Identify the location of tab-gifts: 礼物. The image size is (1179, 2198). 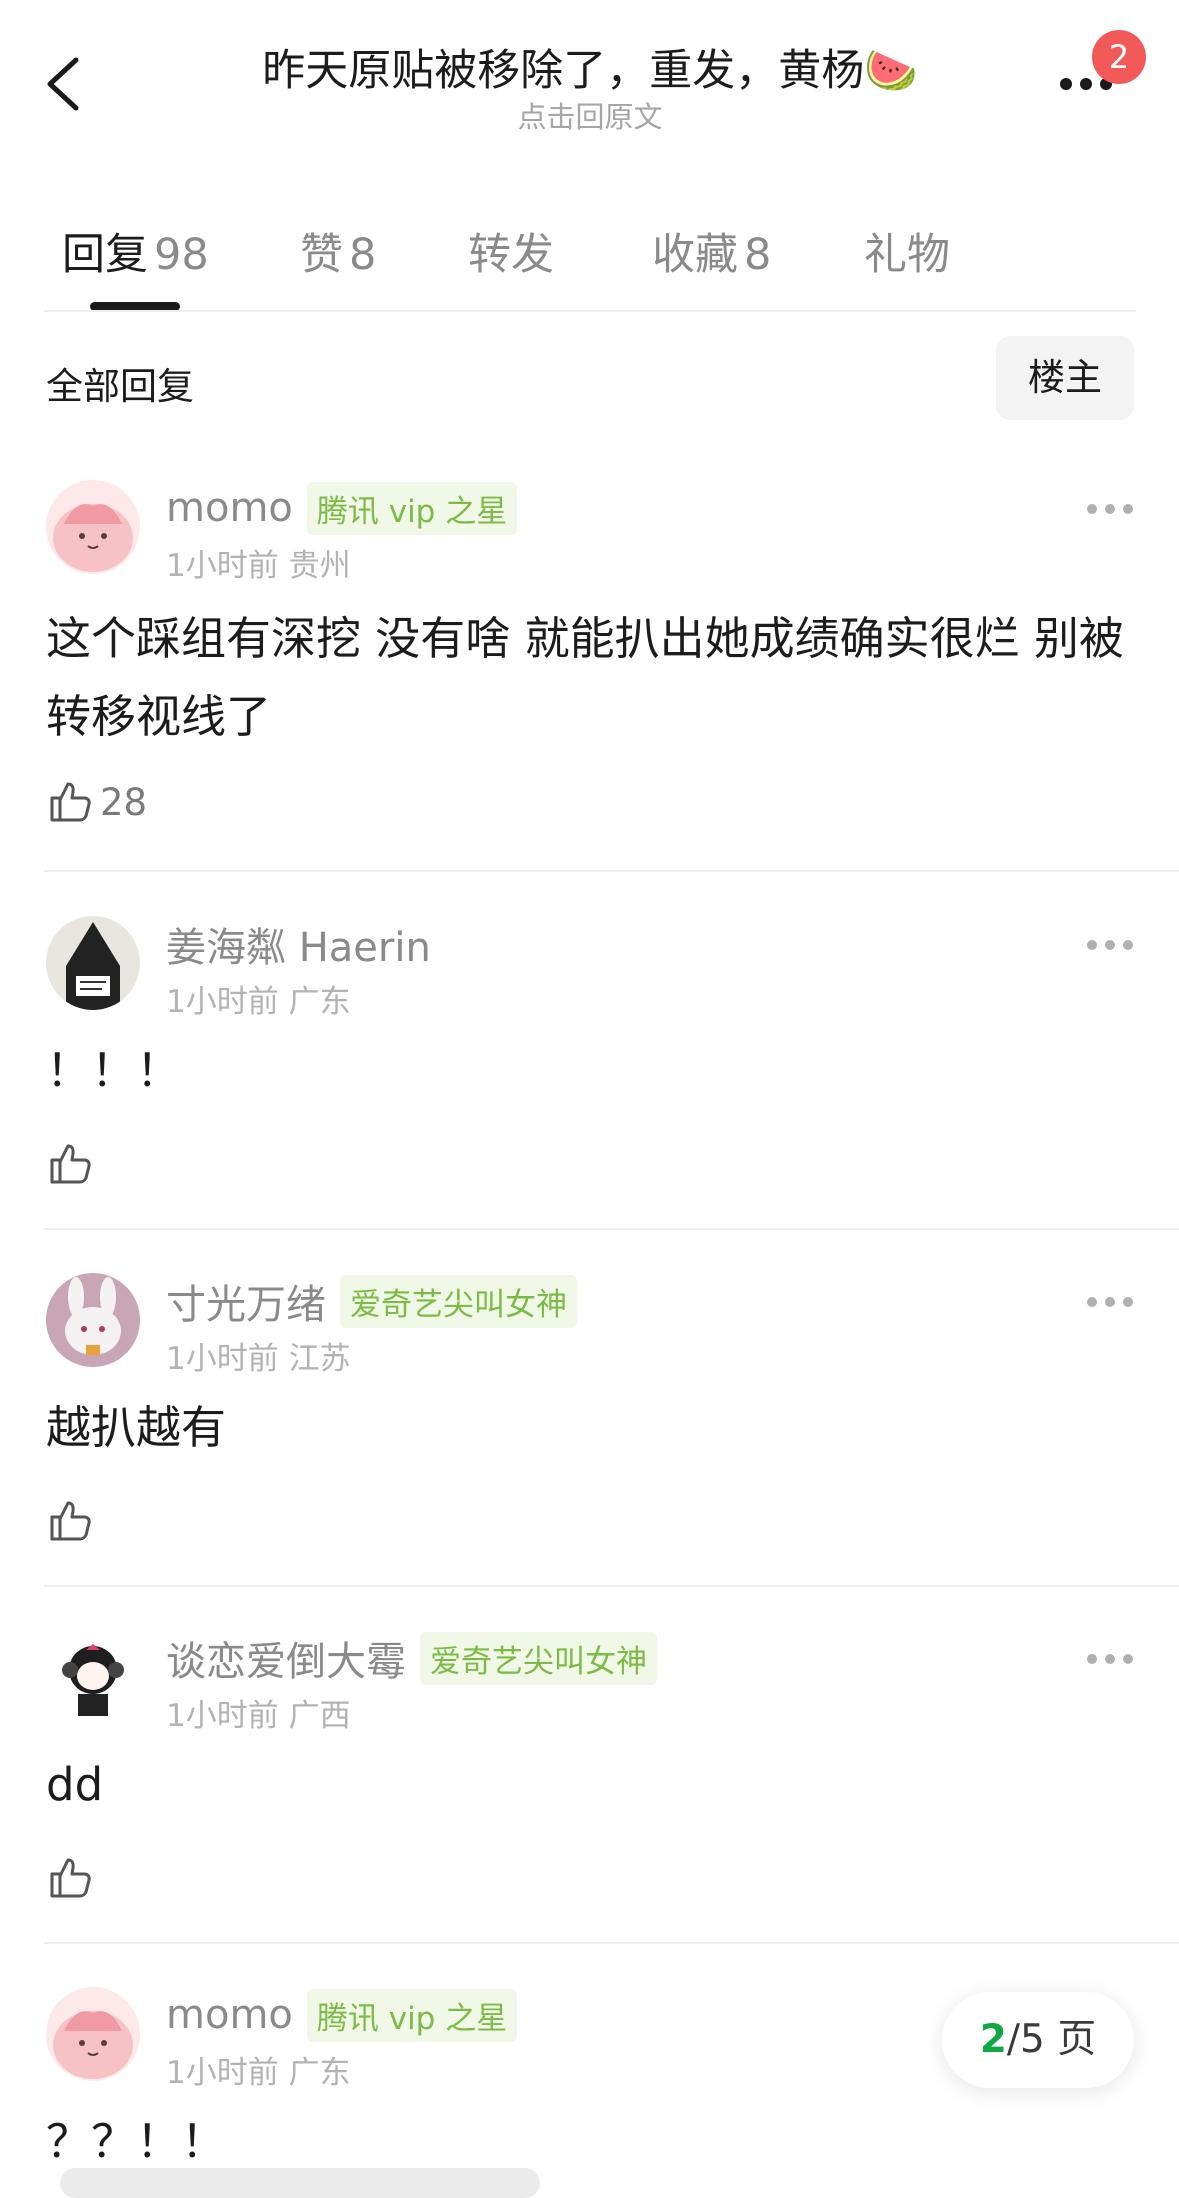
(907, 251).